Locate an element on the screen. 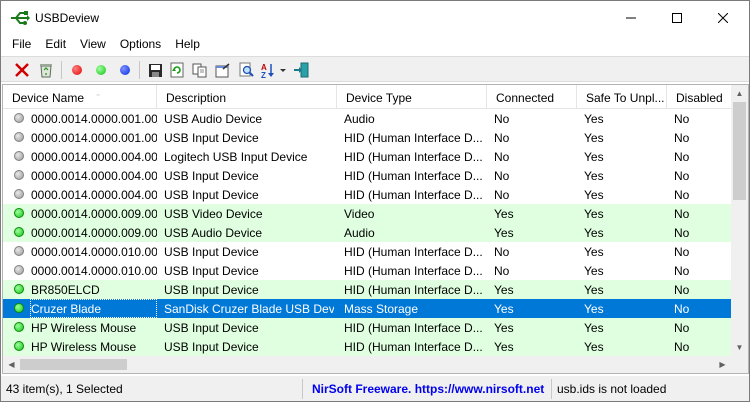 This screenshot has width=750, height=402. find-icon is located at coordinates (246, 69).